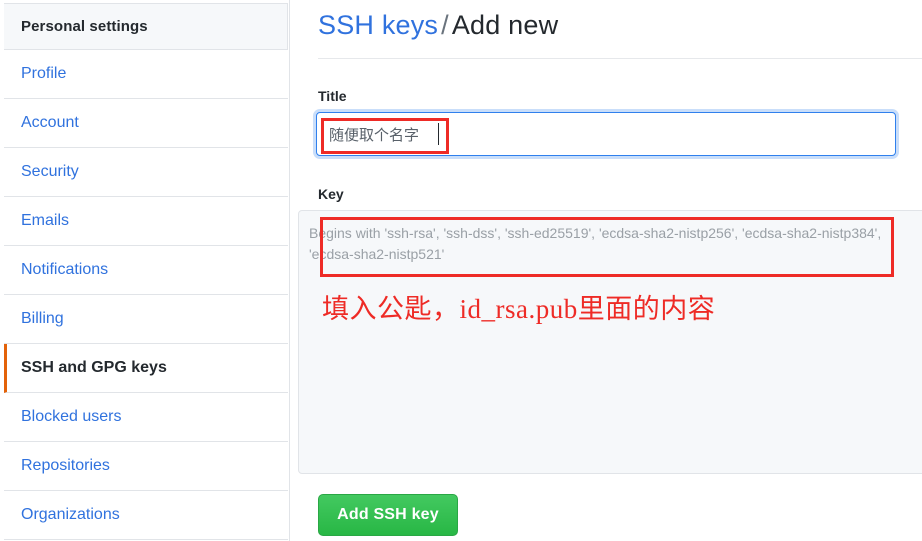 The height and width of the screenshot is (541, 922). I want to click on sidebar-item-organizations: Organizations, so click(146, 515).